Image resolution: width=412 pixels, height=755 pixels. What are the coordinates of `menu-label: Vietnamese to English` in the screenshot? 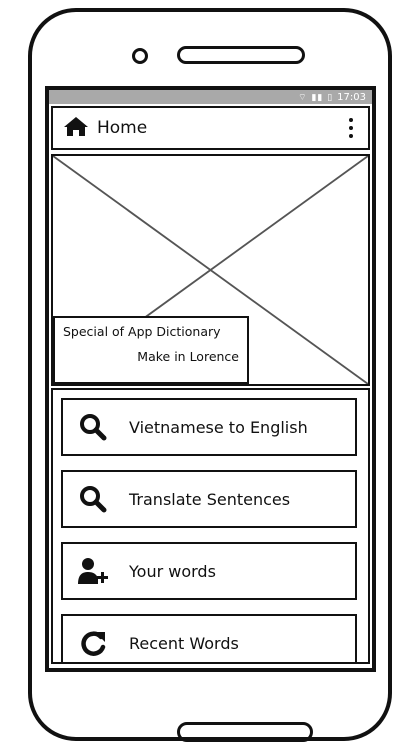 It's located at (218, 427).